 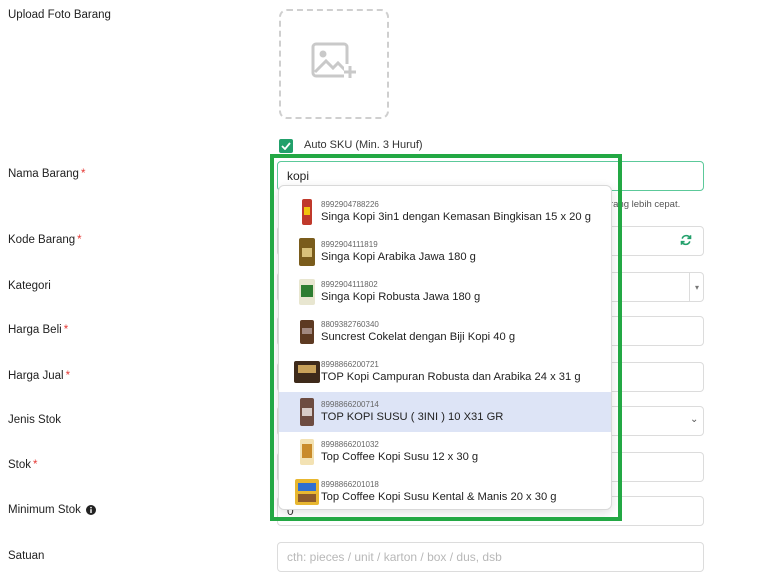 What do you see at coordinates (350, 364) in the screenshot?
I see `suggestion-sku: 8998866200721` at bounding box center [350, 364].